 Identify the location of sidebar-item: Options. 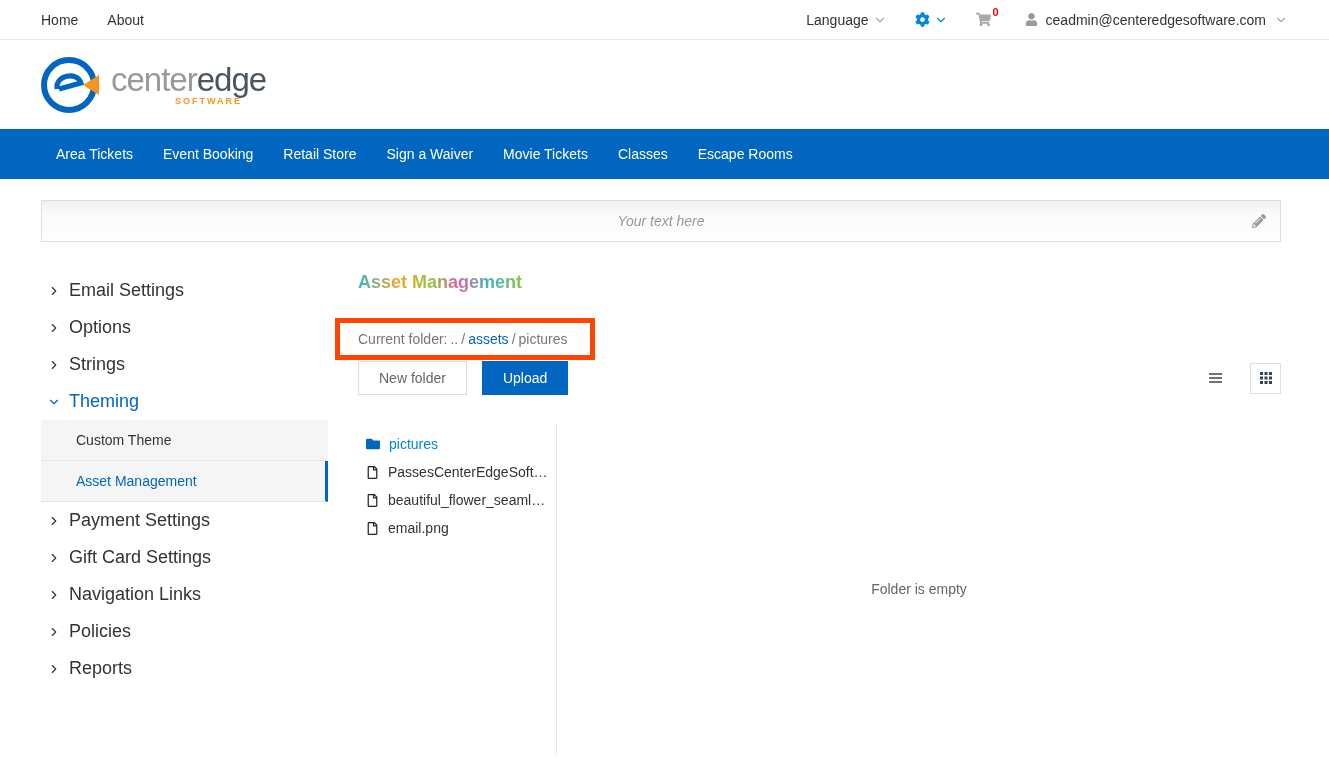
(184, 327).